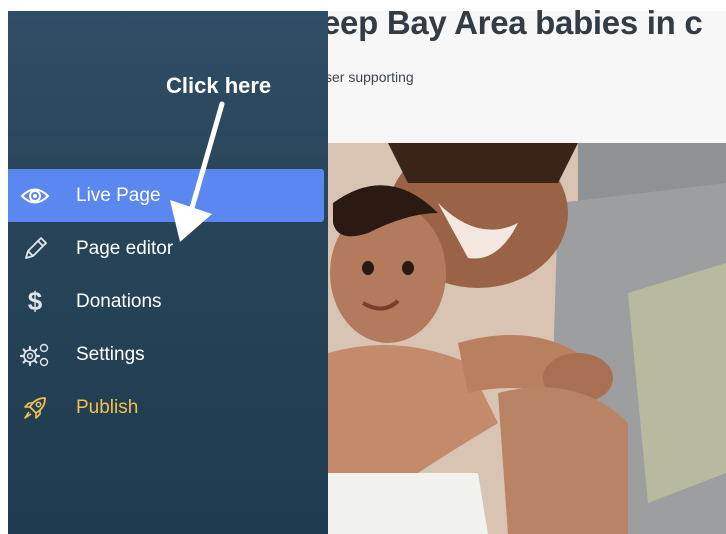  Describe the element at coordinates (219, 85) in the screenshot. I see `annotation-label: Click here` at that location.